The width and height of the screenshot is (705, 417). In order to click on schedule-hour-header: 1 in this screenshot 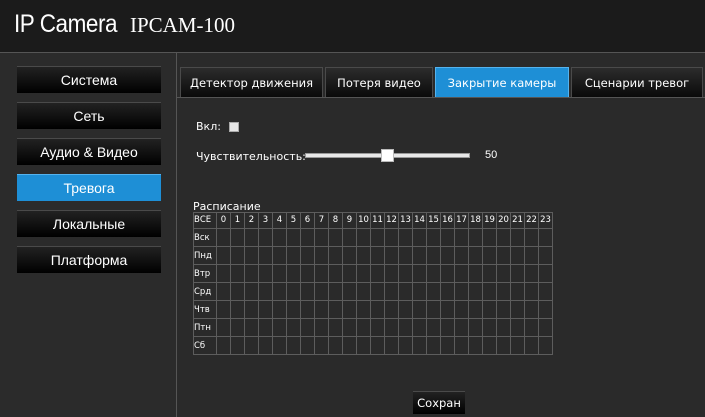, I will do `click(238, 220)`.